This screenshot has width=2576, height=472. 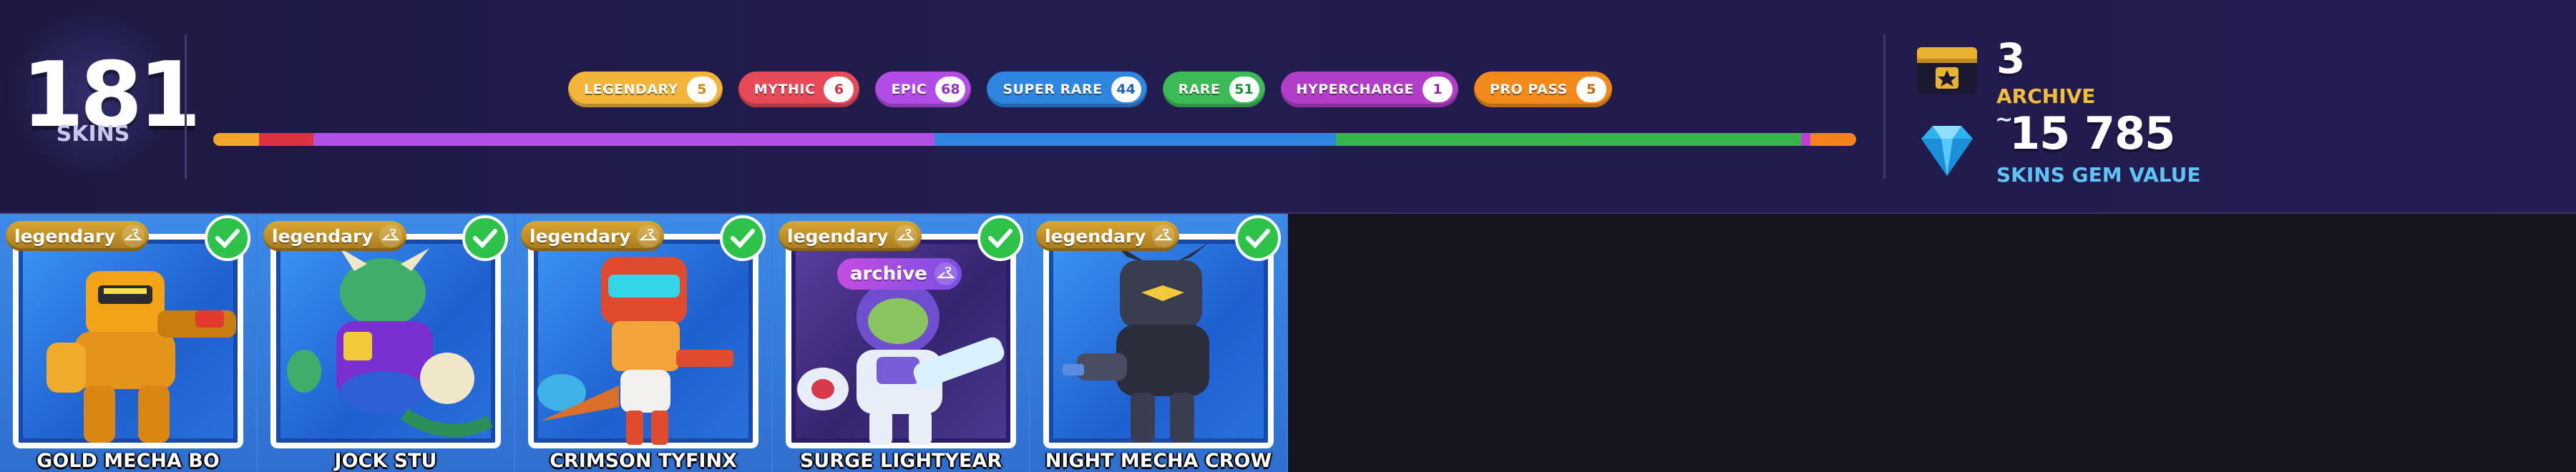 I want to click on archive-chest-icon, so click(x=1947, y=71).